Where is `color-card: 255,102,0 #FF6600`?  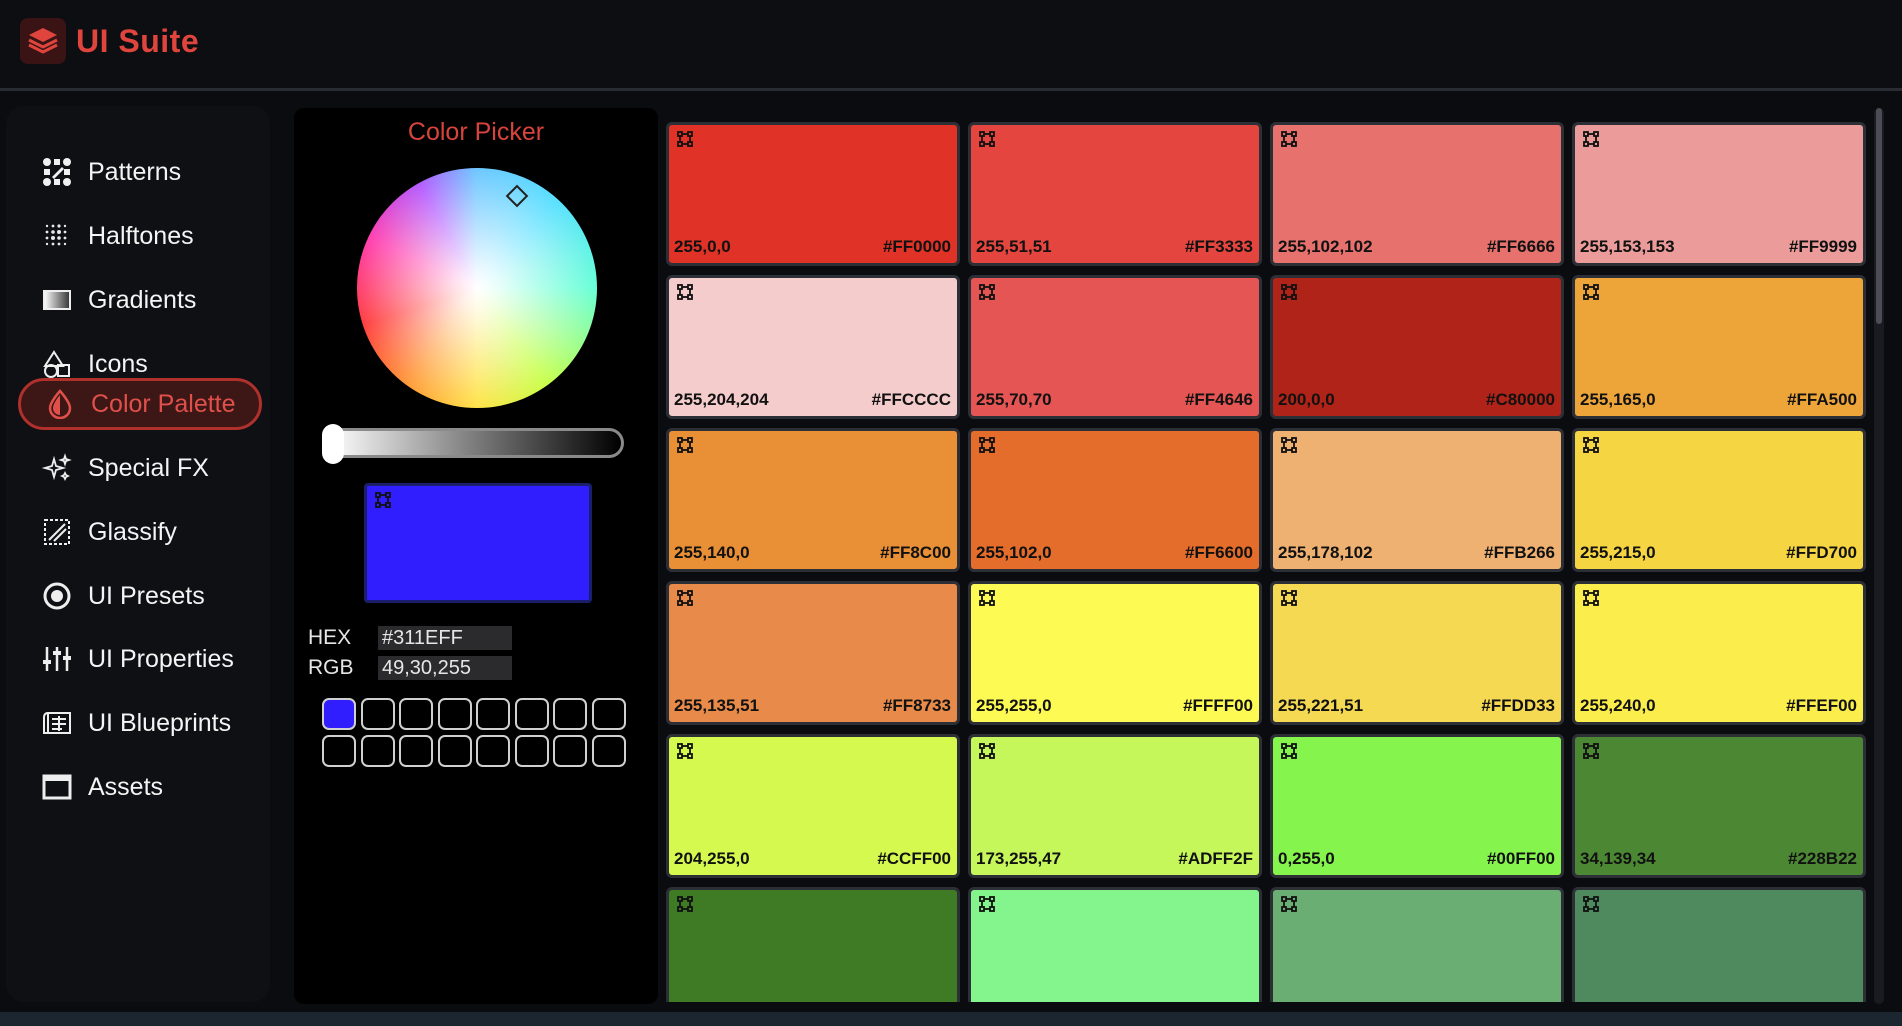
color-card: 255,102,0 #FF6600 is located at coordinates (1115, 500).